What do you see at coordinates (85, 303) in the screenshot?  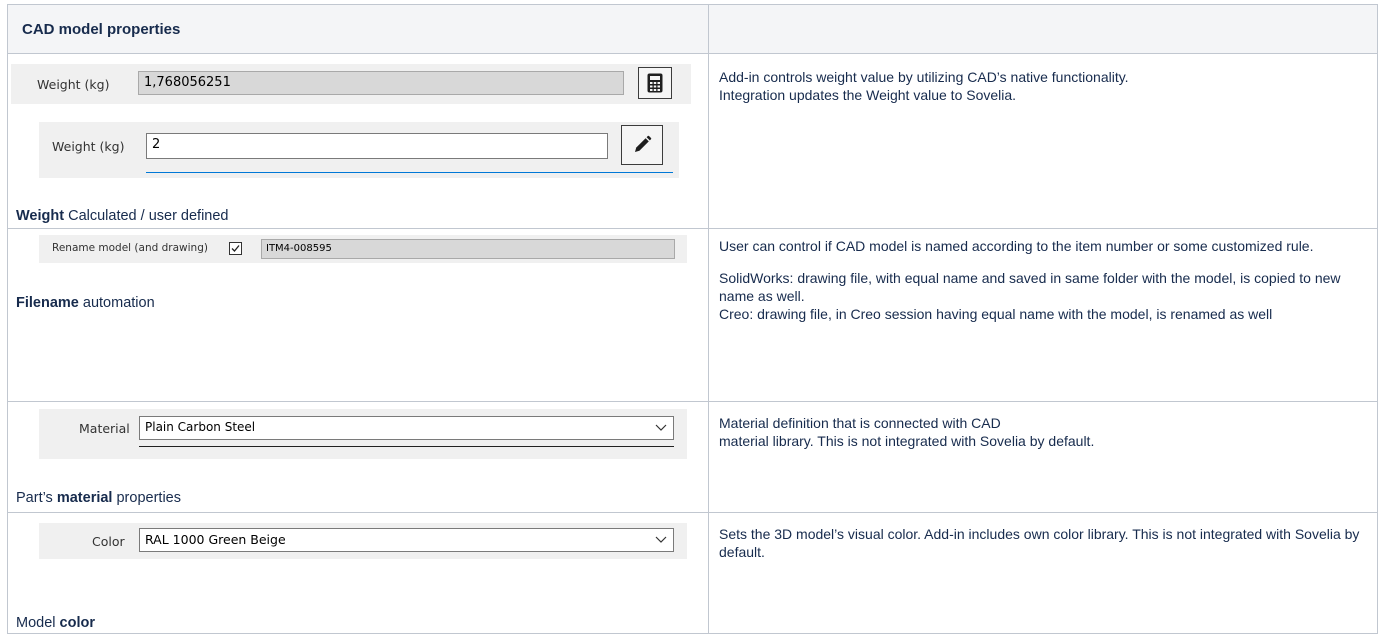 I see `filename-caption: Filename automation` at bounding box center [85, 303].